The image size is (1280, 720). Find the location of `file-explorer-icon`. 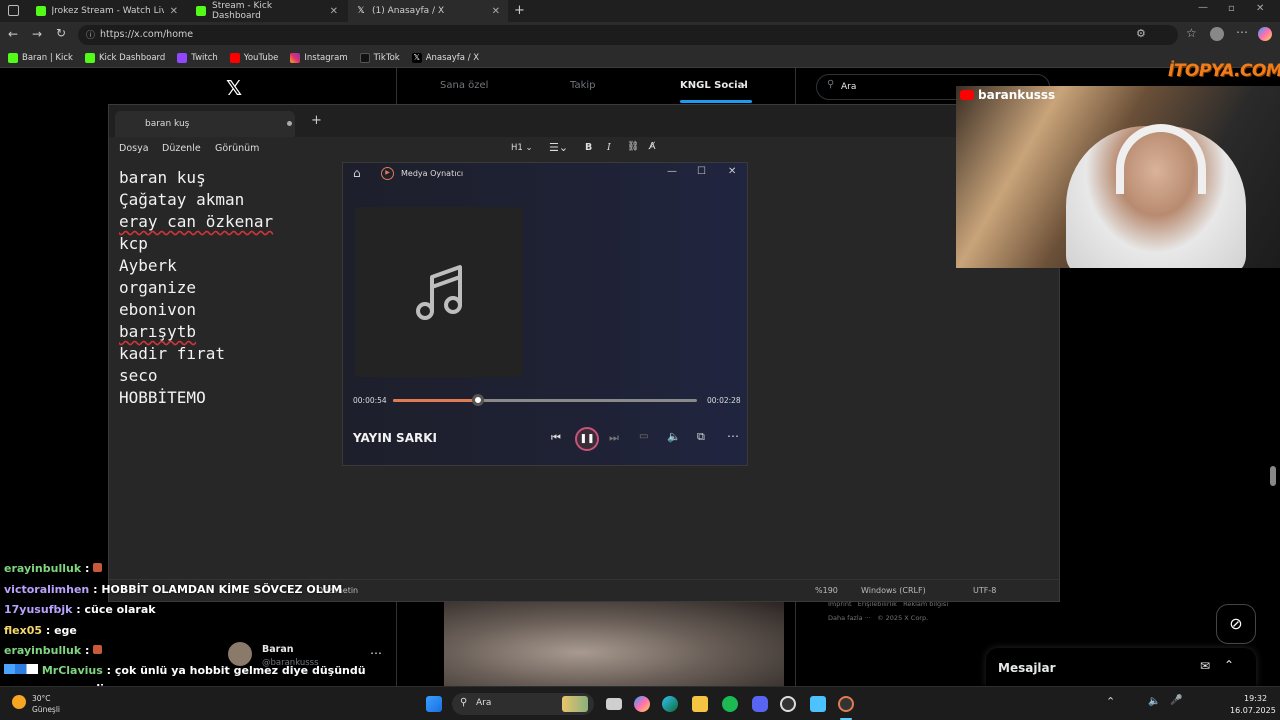

file-explorer-icon is located at coordinates (700, 704).